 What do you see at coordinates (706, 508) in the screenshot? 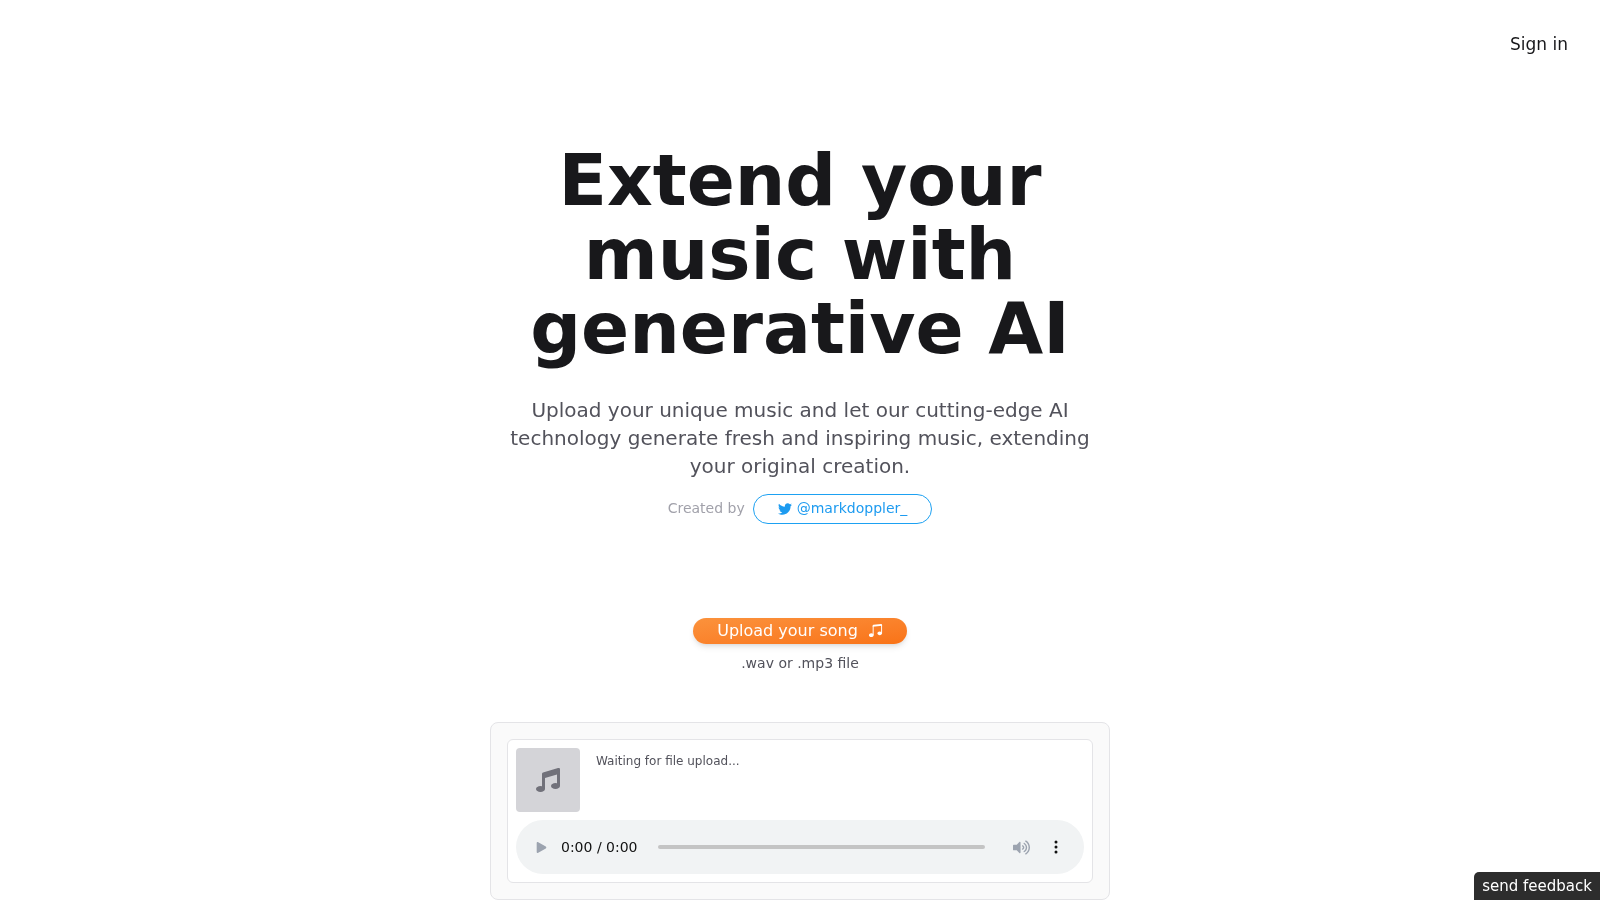
I see `created-by-label: Created by` at bounding box center [706, 508].